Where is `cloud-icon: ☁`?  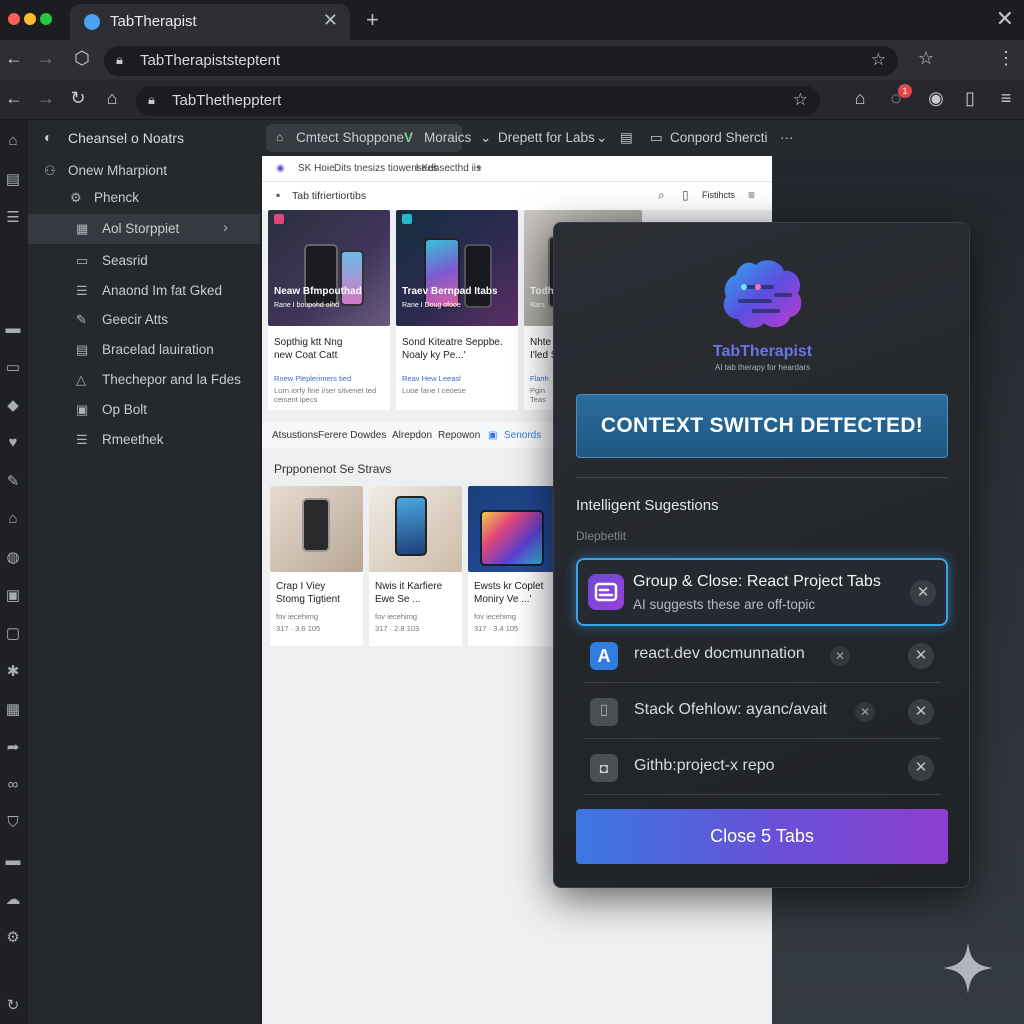
cloud-icon: ☁ is located at coordinates (13, 899).